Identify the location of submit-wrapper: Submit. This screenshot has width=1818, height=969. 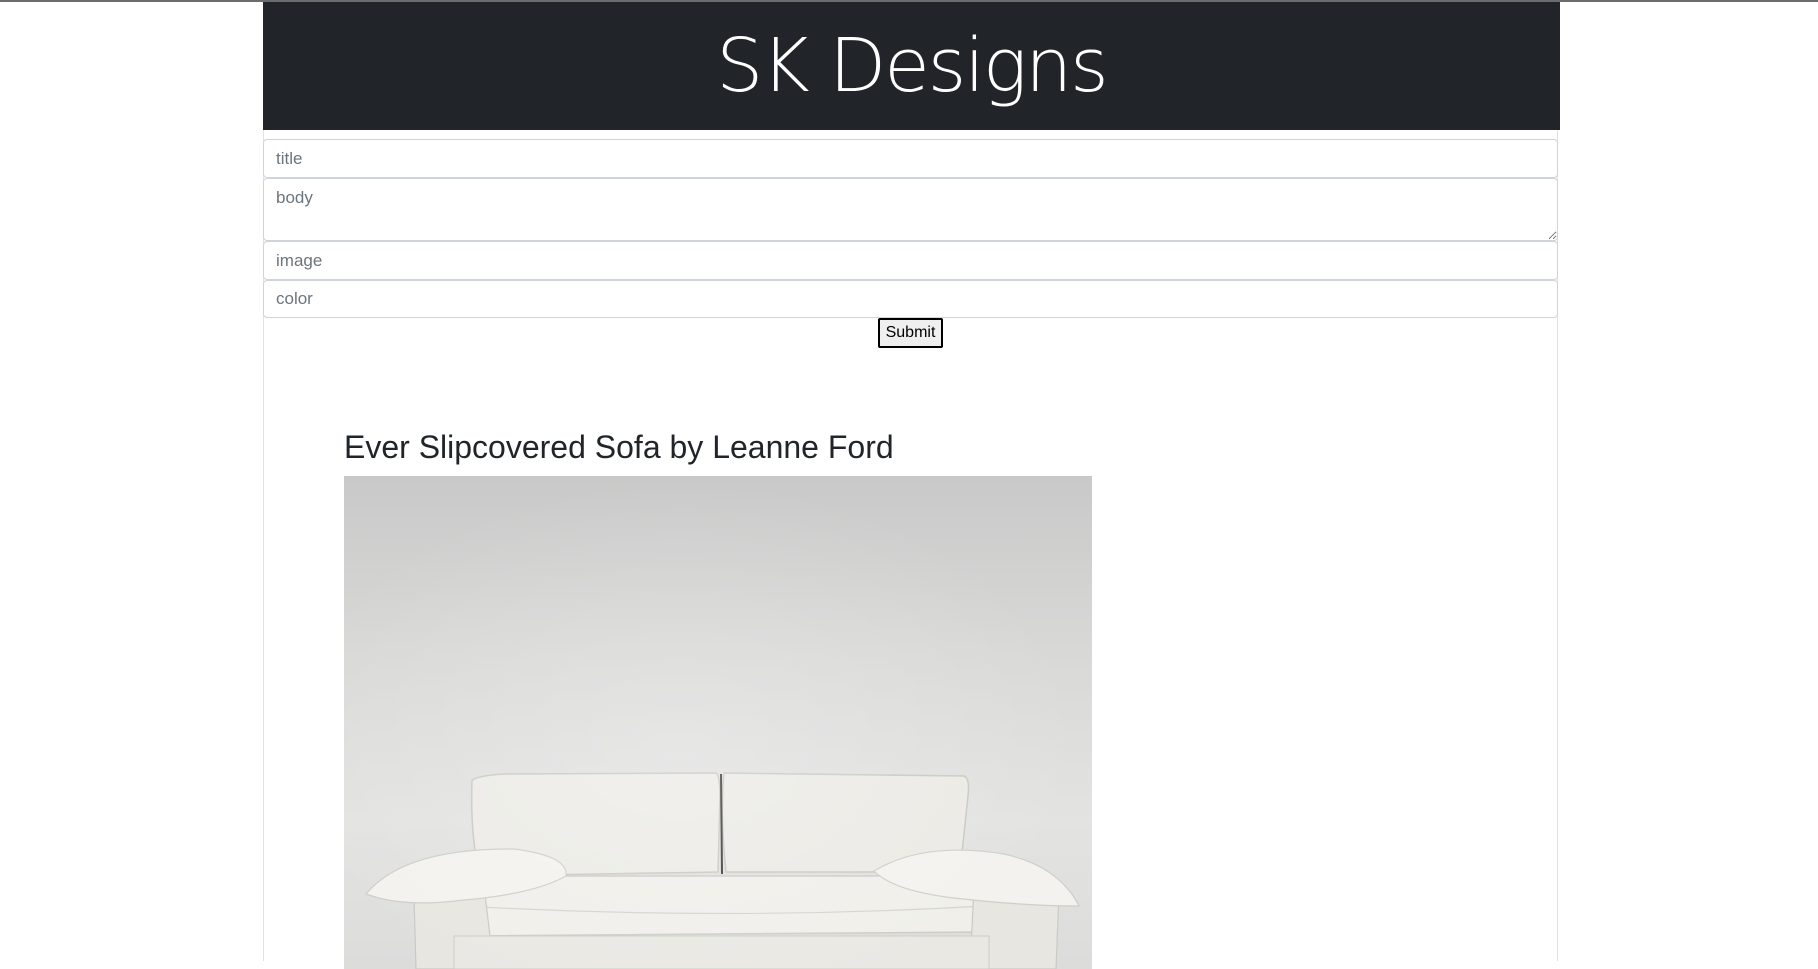
(910, 333).